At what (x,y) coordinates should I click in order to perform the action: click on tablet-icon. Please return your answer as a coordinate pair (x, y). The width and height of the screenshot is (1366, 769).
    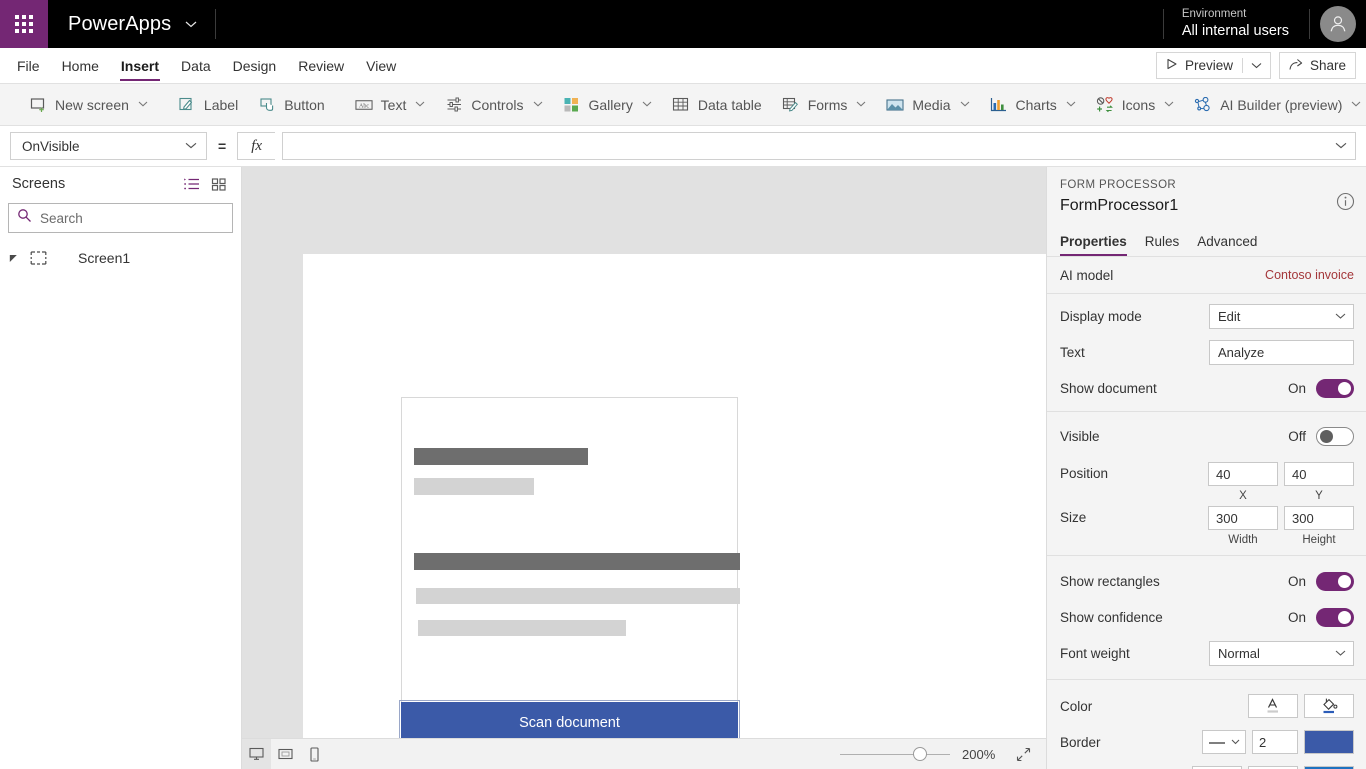
    Looking at the image, I should click on (285, 754).